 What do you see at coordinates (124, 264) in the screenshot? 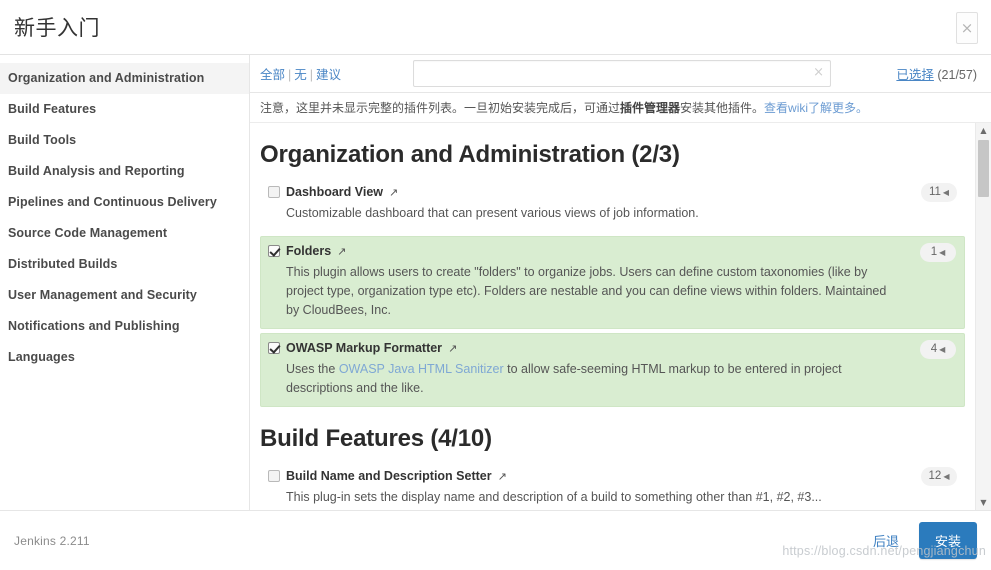
I see `sidebar-item-6: Distributed Builds` at bounding box center [124, 264].